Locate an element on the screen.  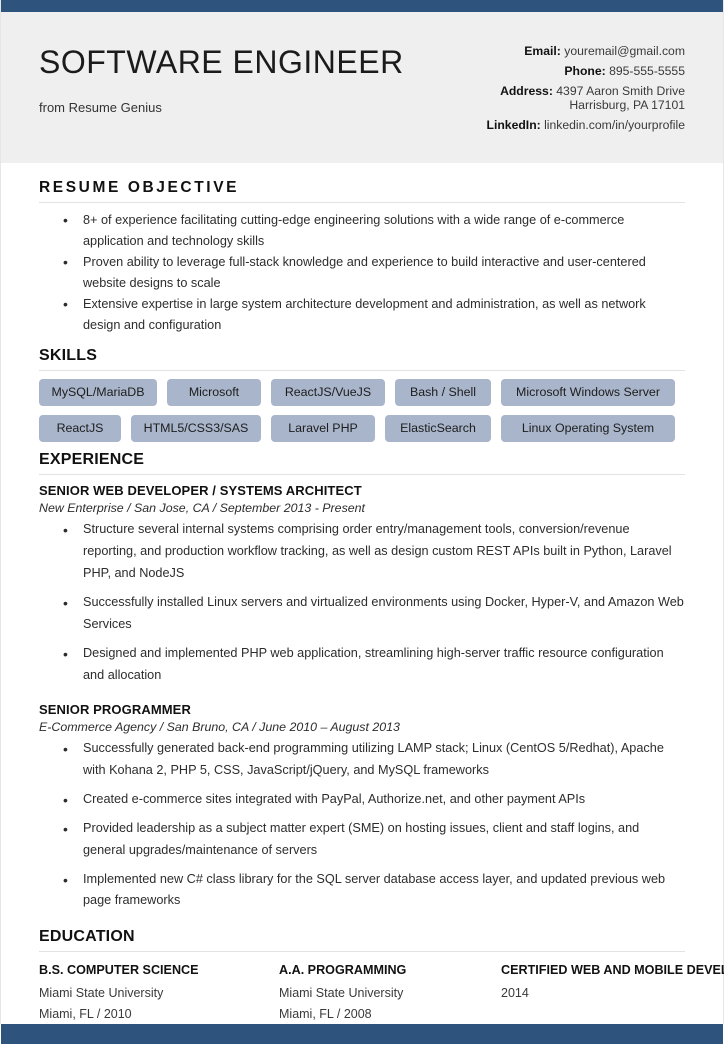
contact-row-linkedin: LinkedIn: linkedin.com/in/yourprofile is located at coordinates (586, 125).